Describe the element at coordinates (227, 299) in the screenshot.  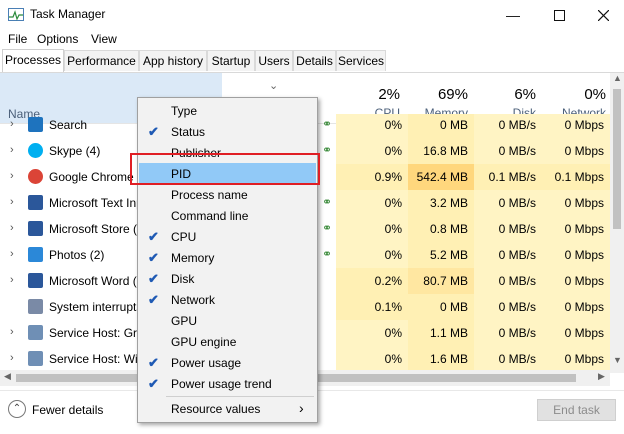
I see `menu-item-network: ✔ Network` at that location.